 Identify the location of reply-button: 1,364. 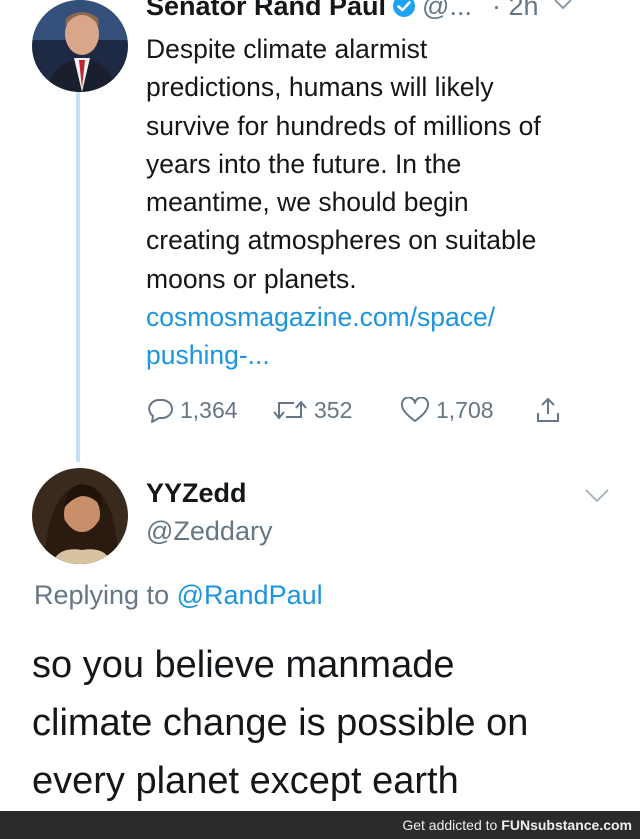
(209, 410).